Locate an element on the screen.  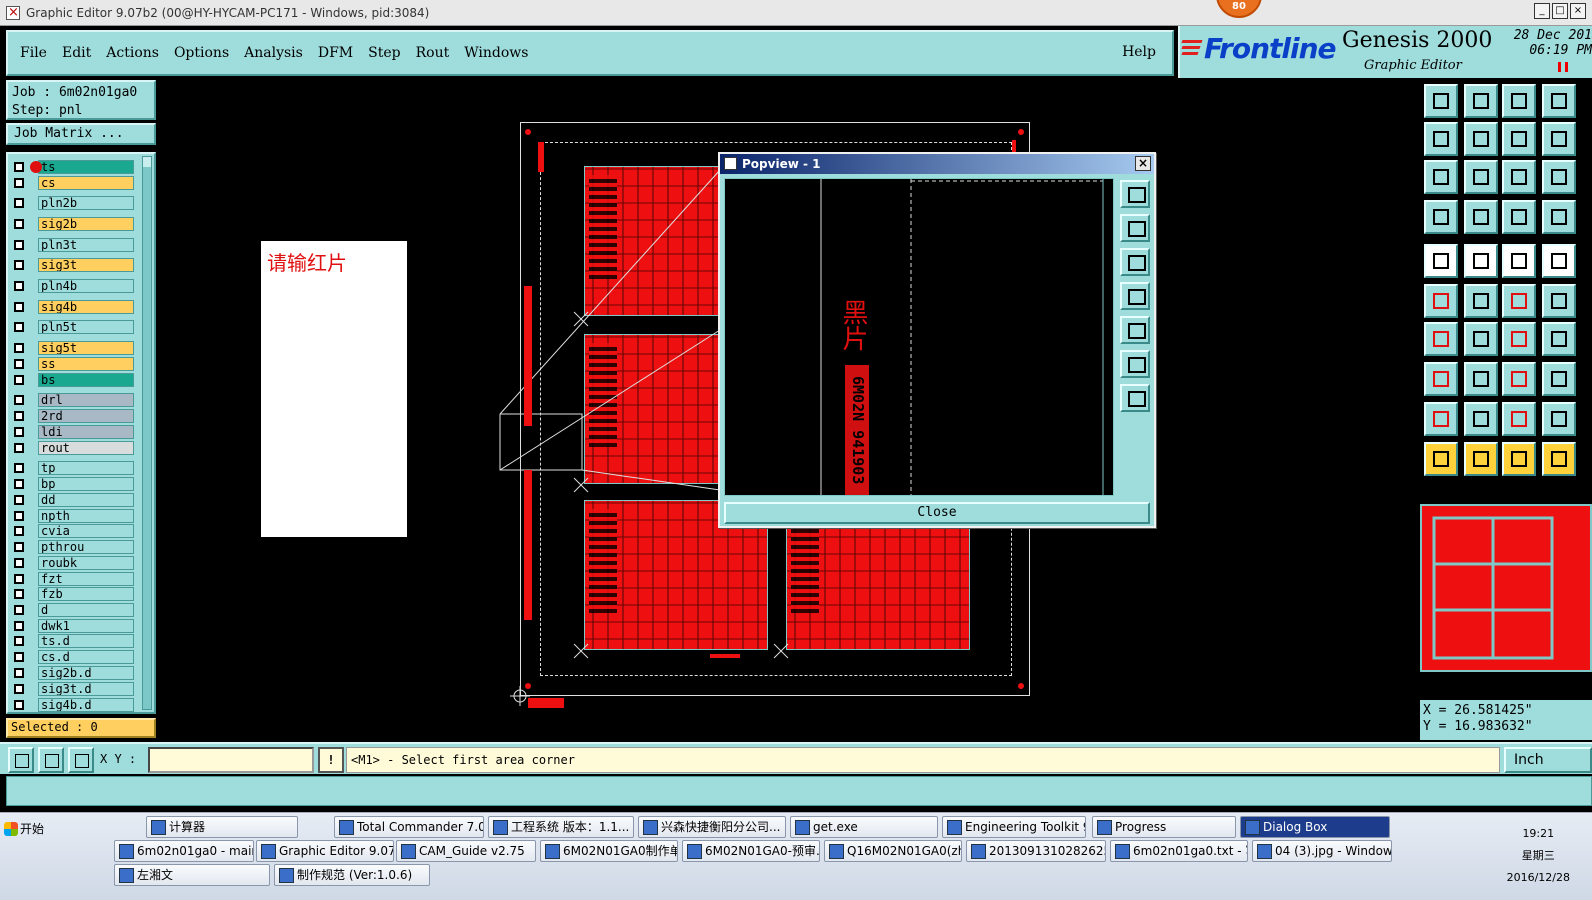
select-box-icon is located at coordinates (1481, 459).